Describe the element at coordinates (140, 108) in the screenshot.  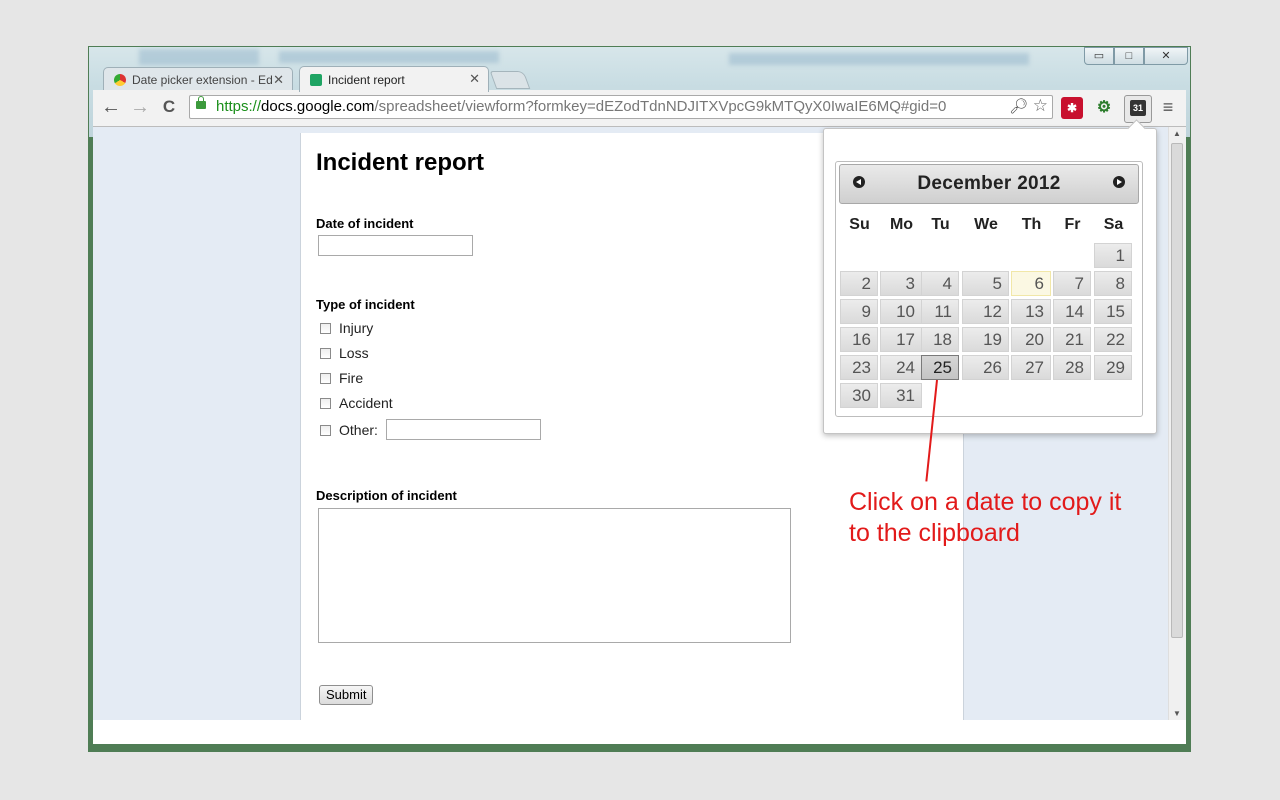
I see `forward-button: →` at that location.